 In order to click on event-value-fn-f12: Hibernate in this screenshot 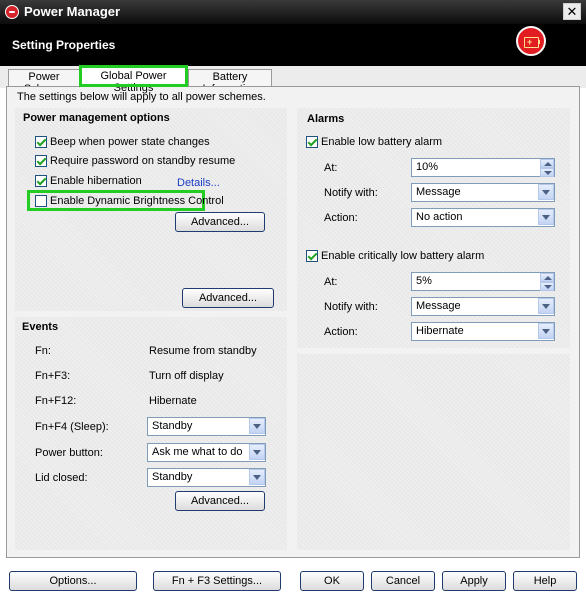, I will do `click(173, 401)`.